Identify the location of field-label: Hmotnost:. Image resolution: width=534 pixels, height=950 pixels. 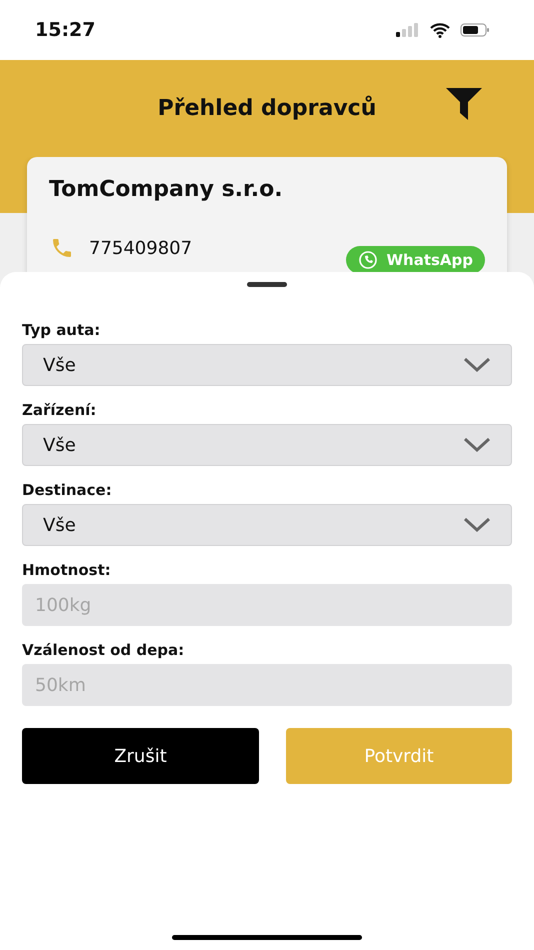
(67, 570).